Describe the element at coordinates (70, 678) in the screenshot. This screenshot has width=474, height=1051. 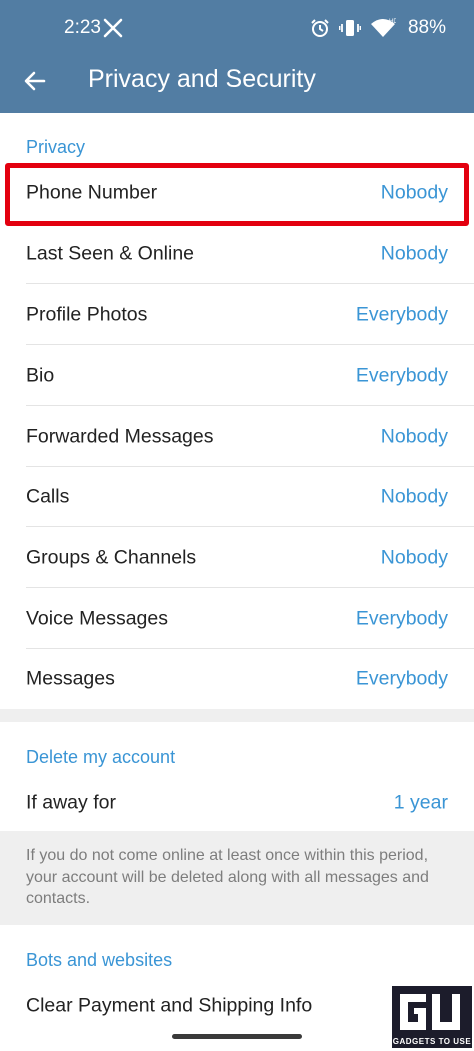
I see `setting-label: Messages` at that location.